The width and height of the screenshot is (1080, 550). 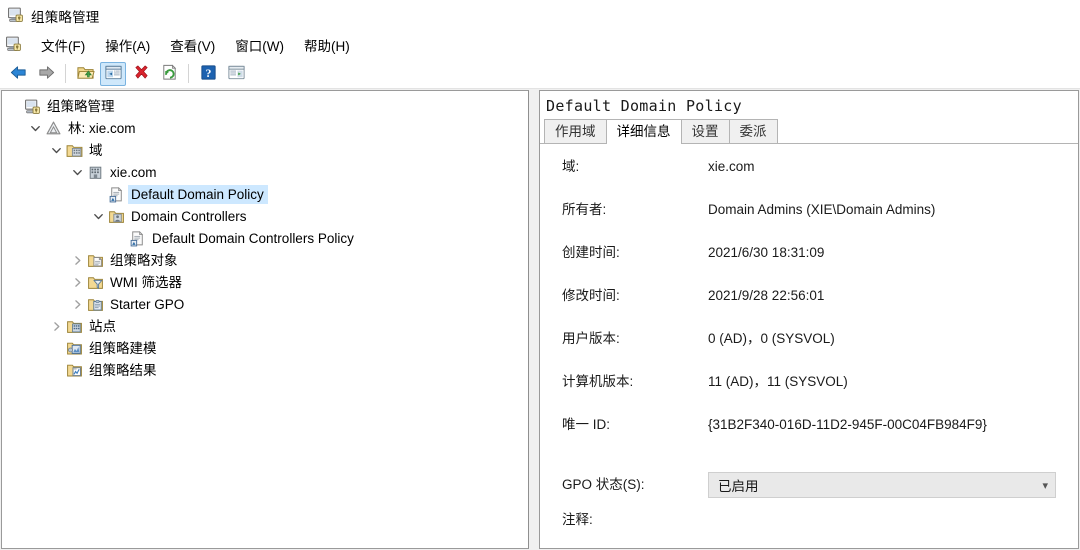 I want to click on toolbar-separator, so click(x=65, y=73).